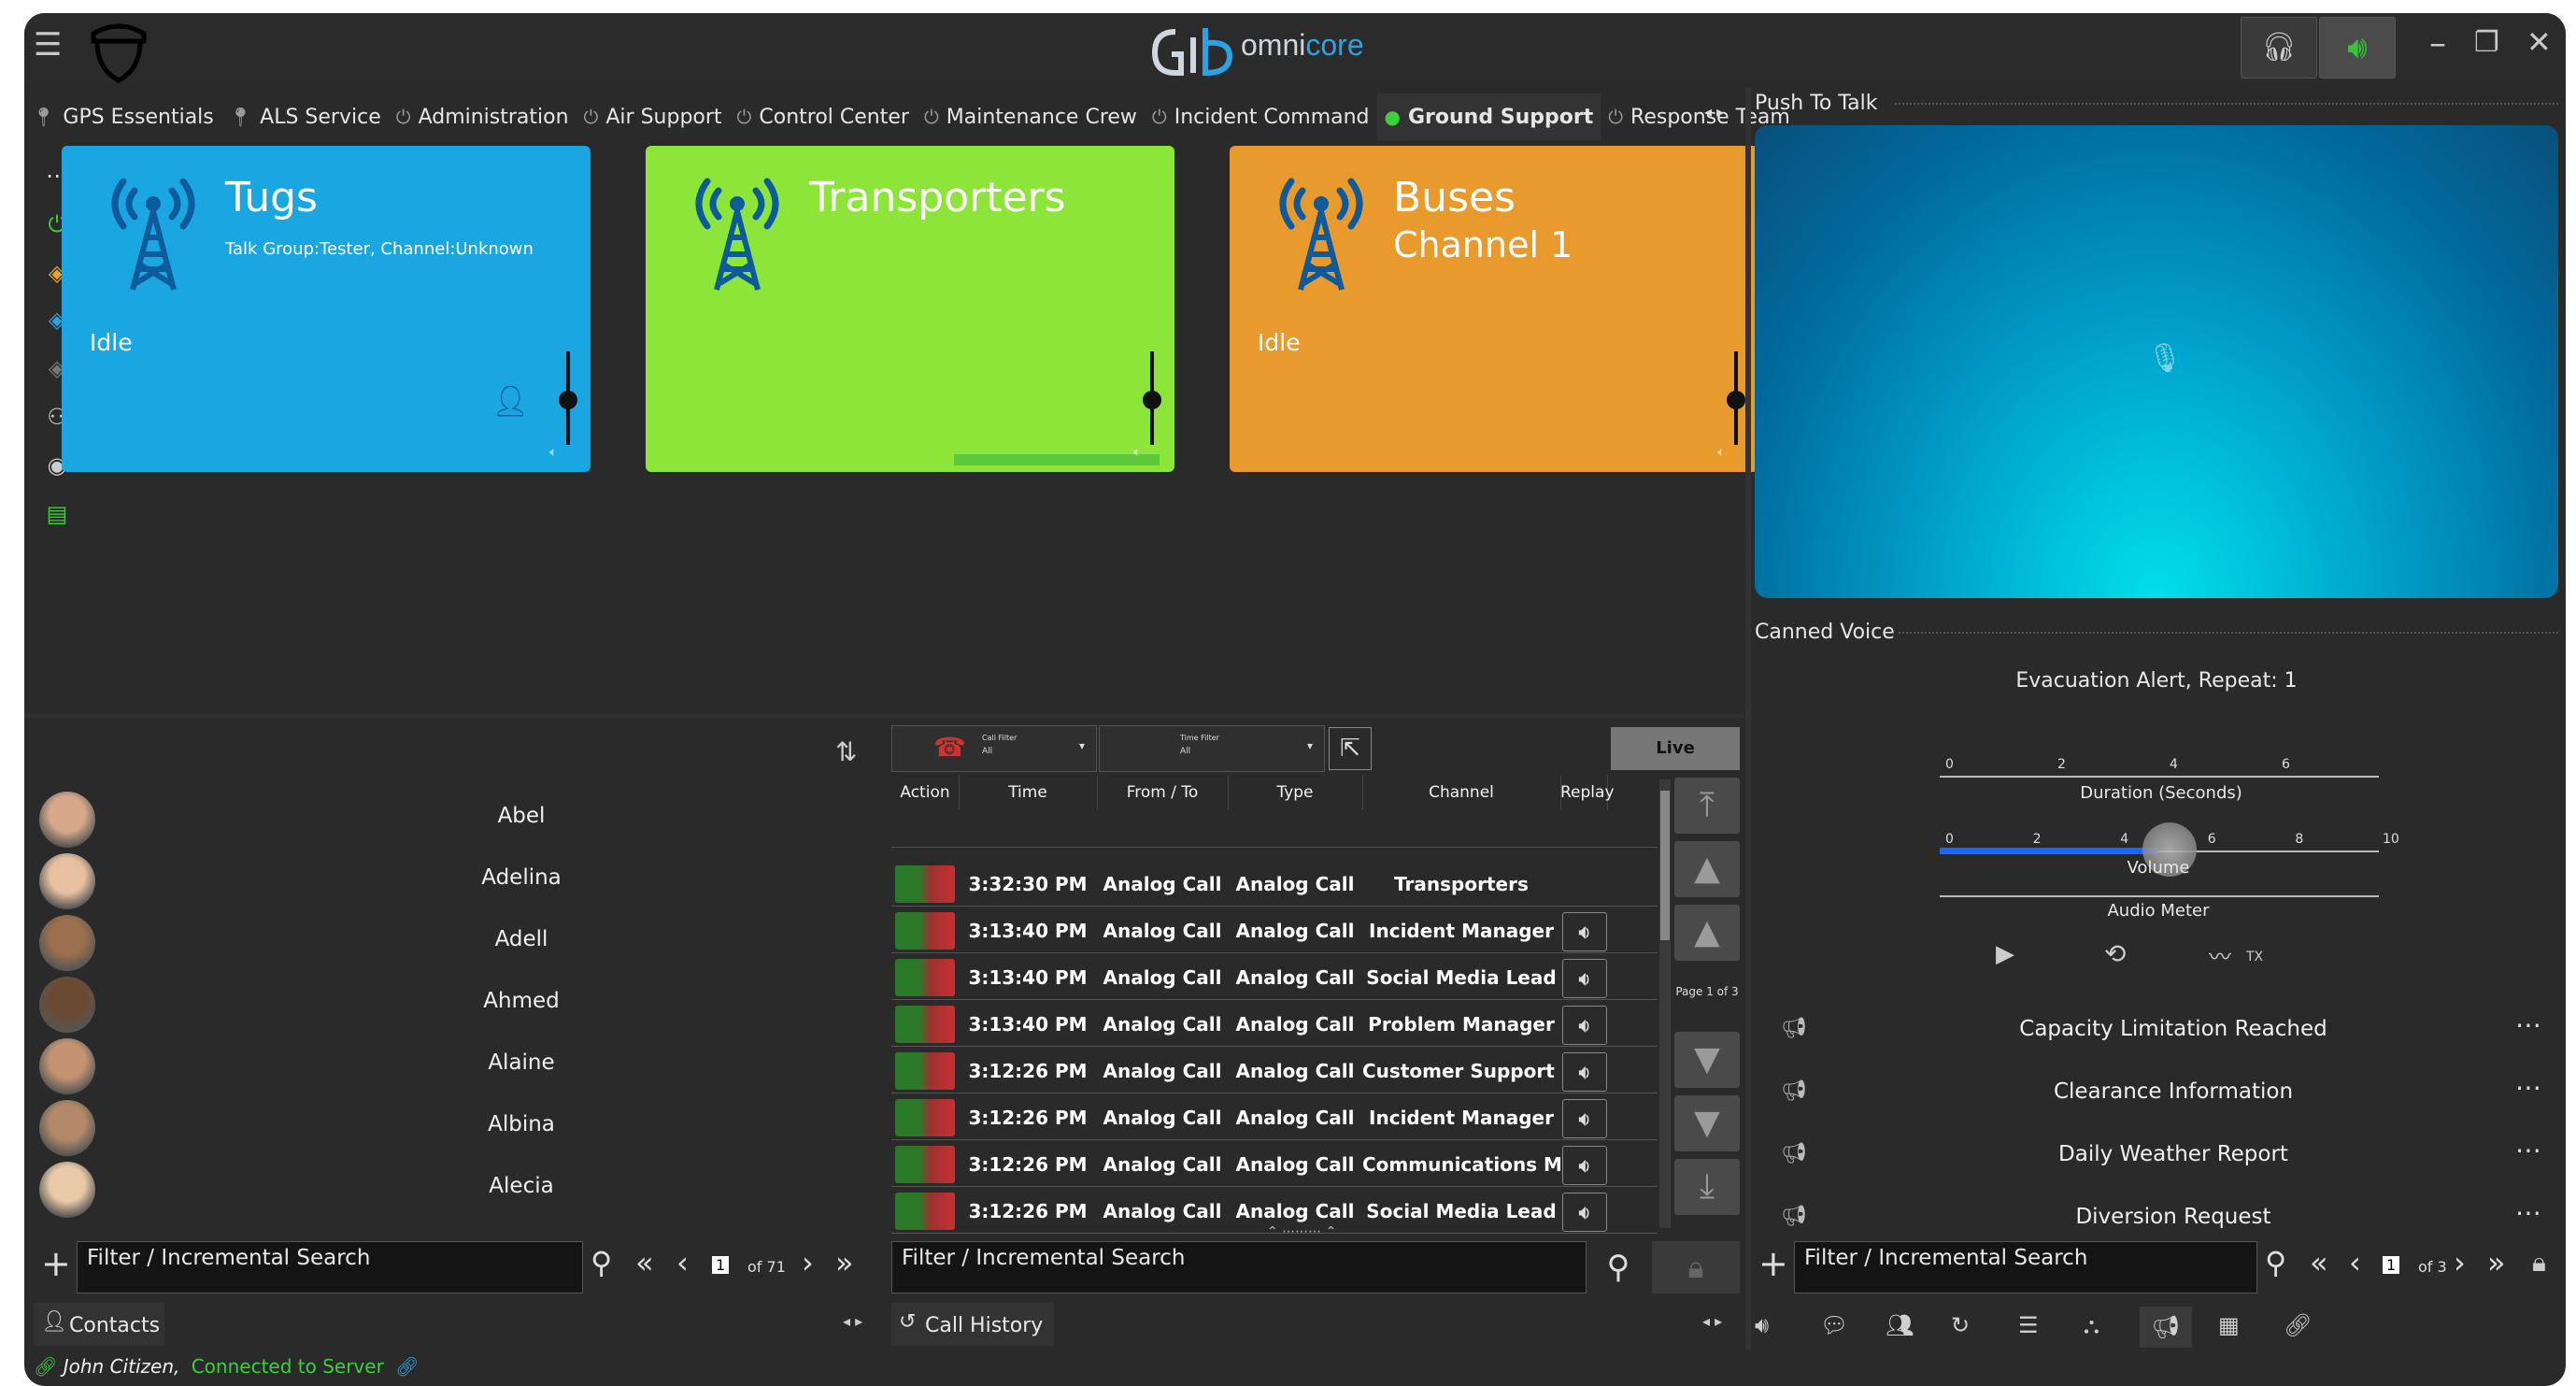 The width and height of the screenshot is (2576, 1386). I want to click on megaphone-icon: 📢︎, so click(2166, 1328).